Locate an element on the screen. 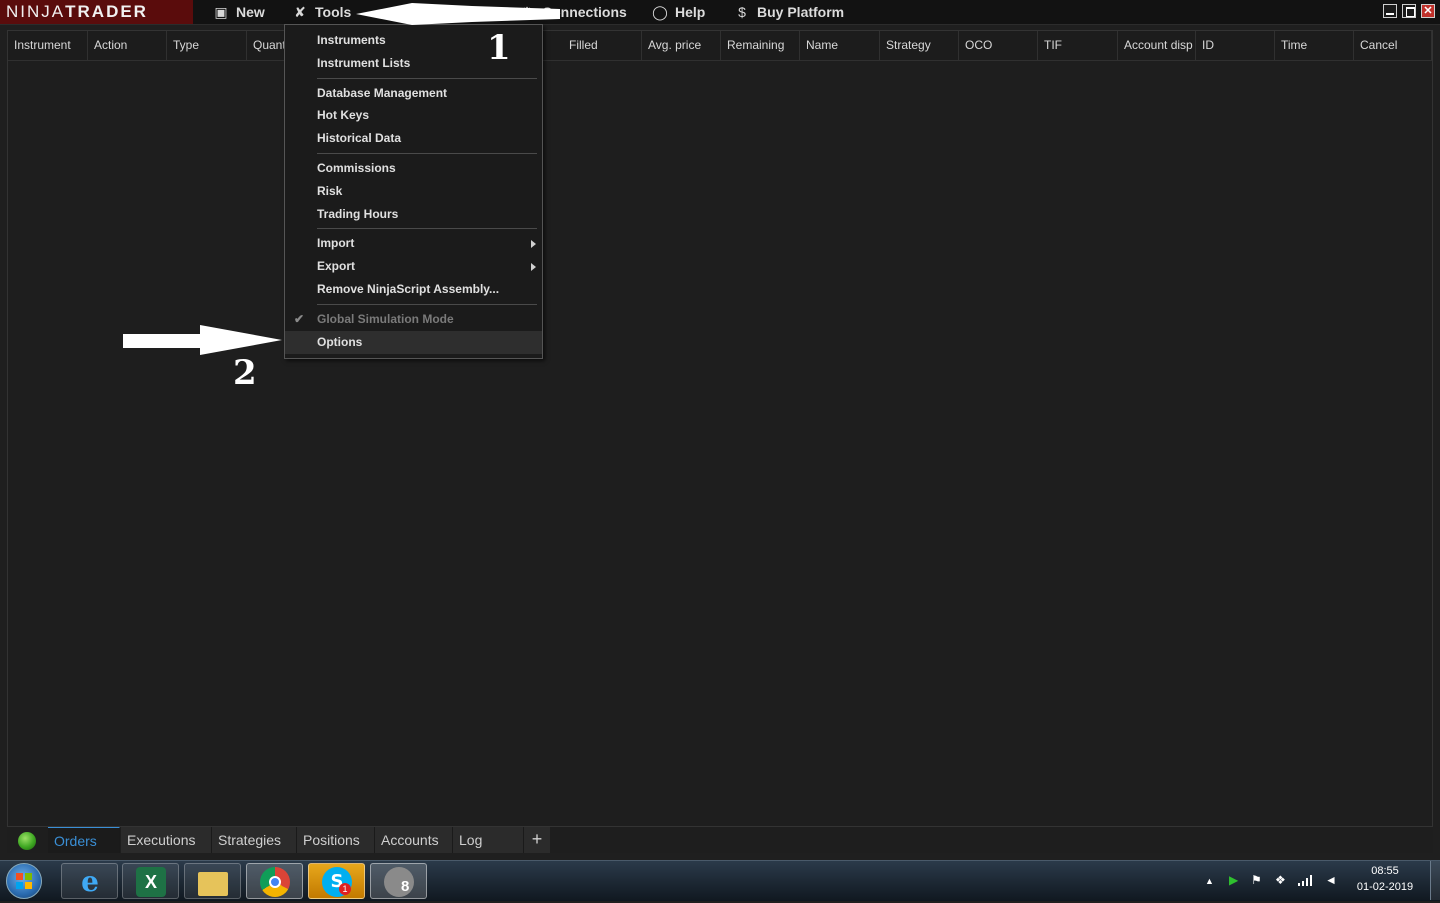  col-header-avg-price: Avg. price is located at coordinates (681, 45).